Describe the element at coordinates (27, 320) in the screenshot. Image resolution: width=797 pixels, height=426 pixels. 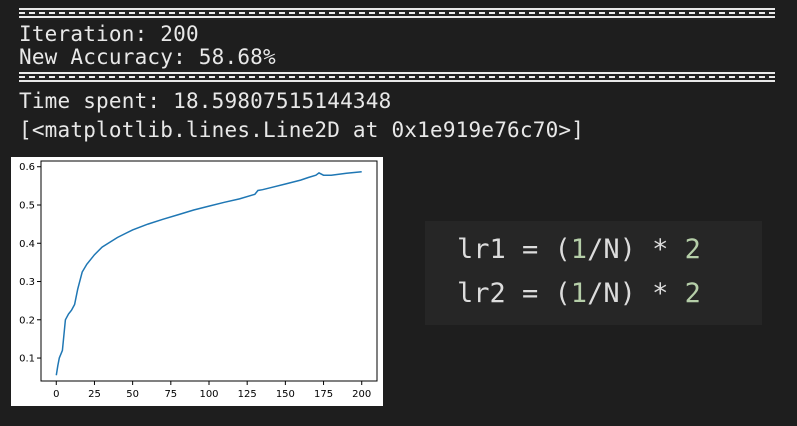
I see `y-tick-label: 0.2` at that location.